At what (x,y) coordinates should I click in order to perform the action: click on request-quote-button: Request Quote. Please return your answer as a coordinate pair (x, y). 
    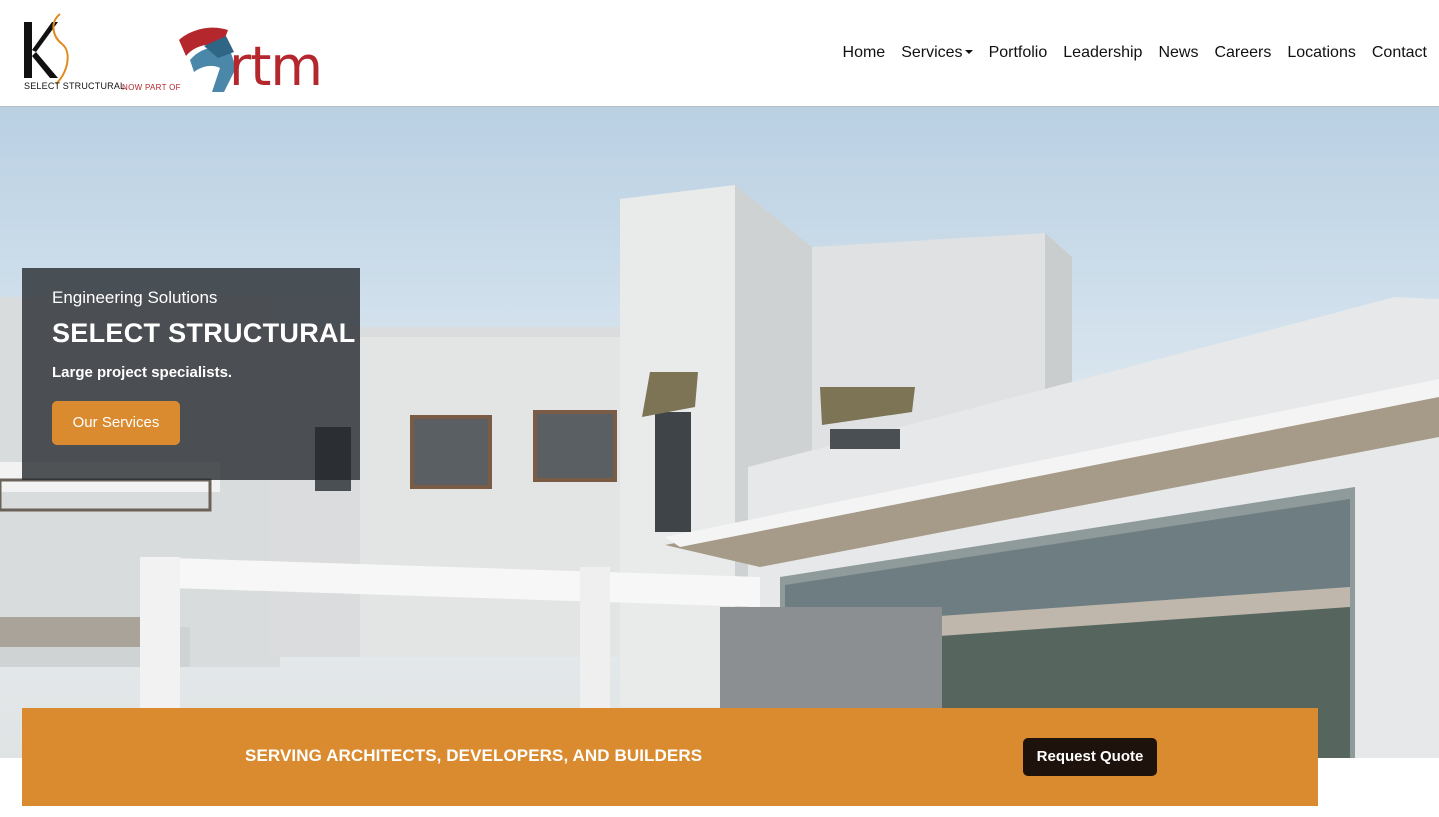
    Looking at the image, I should click on (1090, 757).